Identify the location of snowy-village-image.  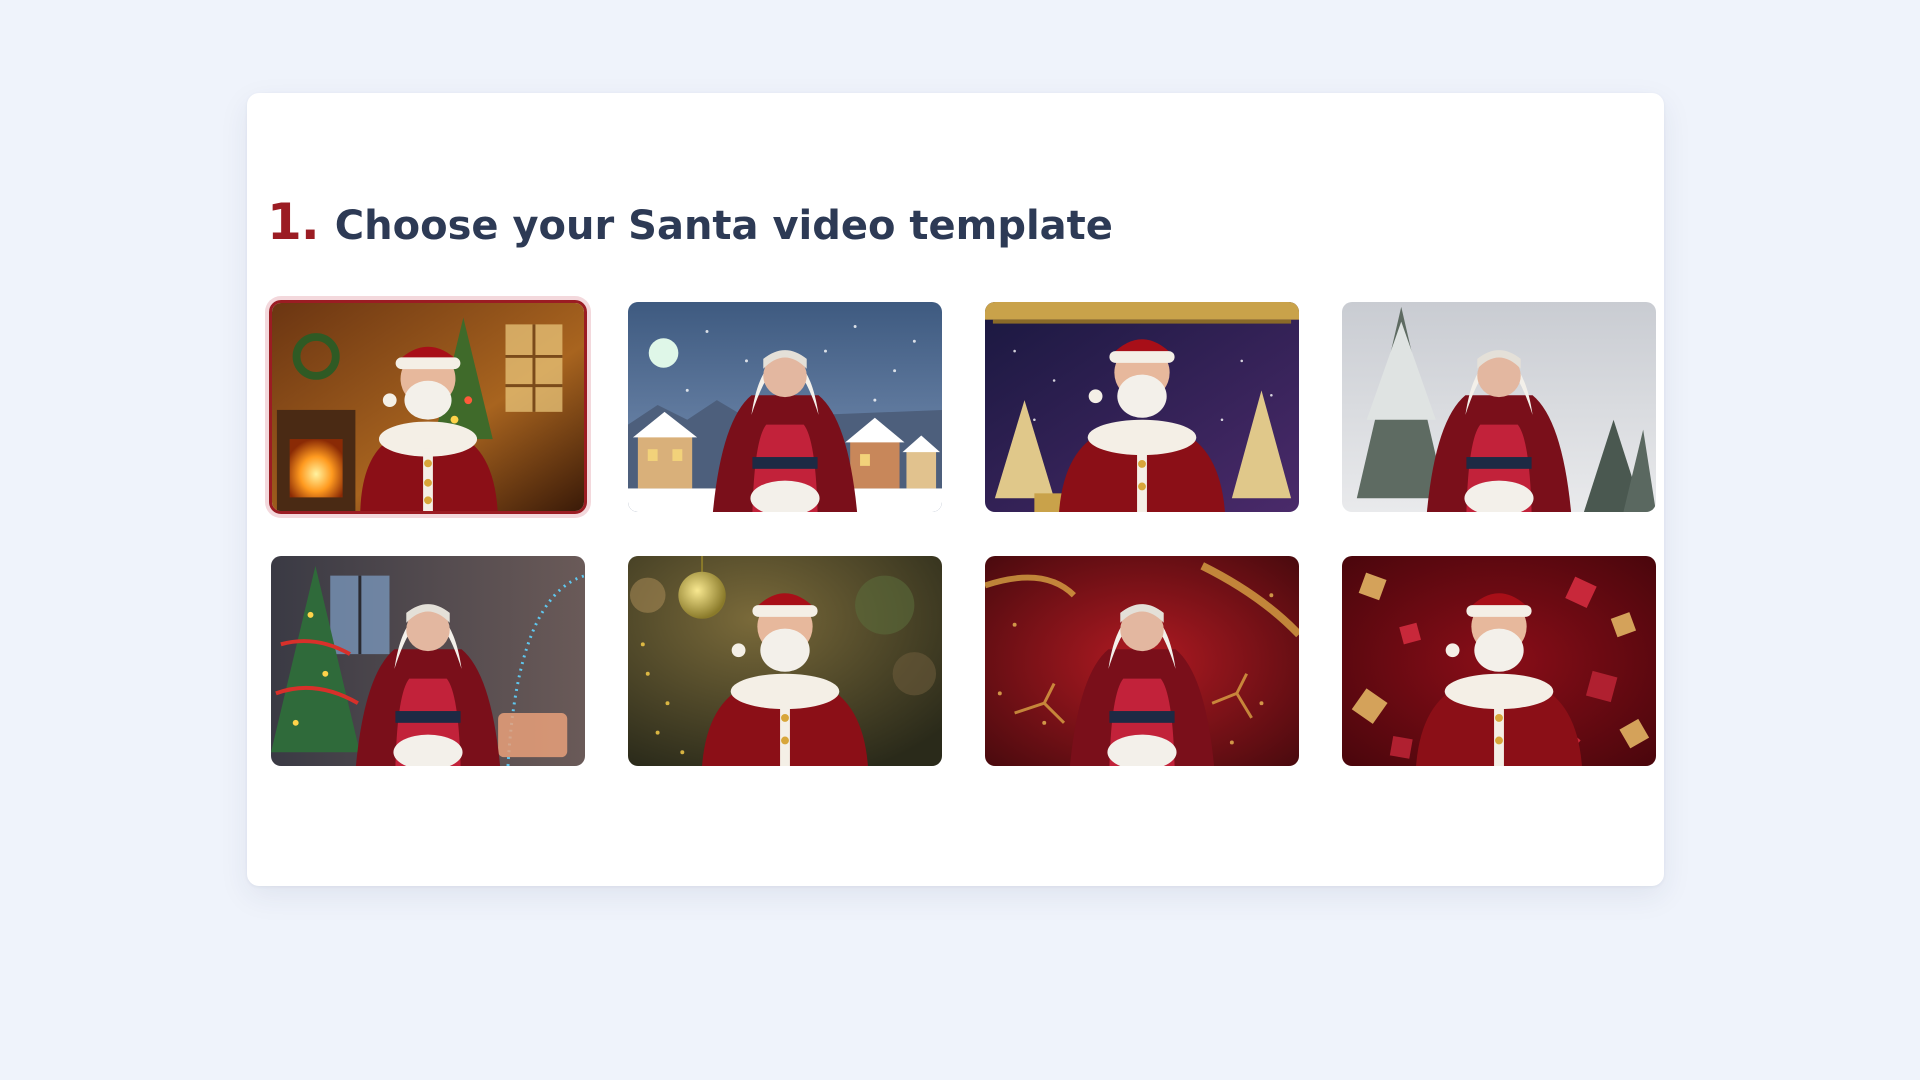
(785, 407).